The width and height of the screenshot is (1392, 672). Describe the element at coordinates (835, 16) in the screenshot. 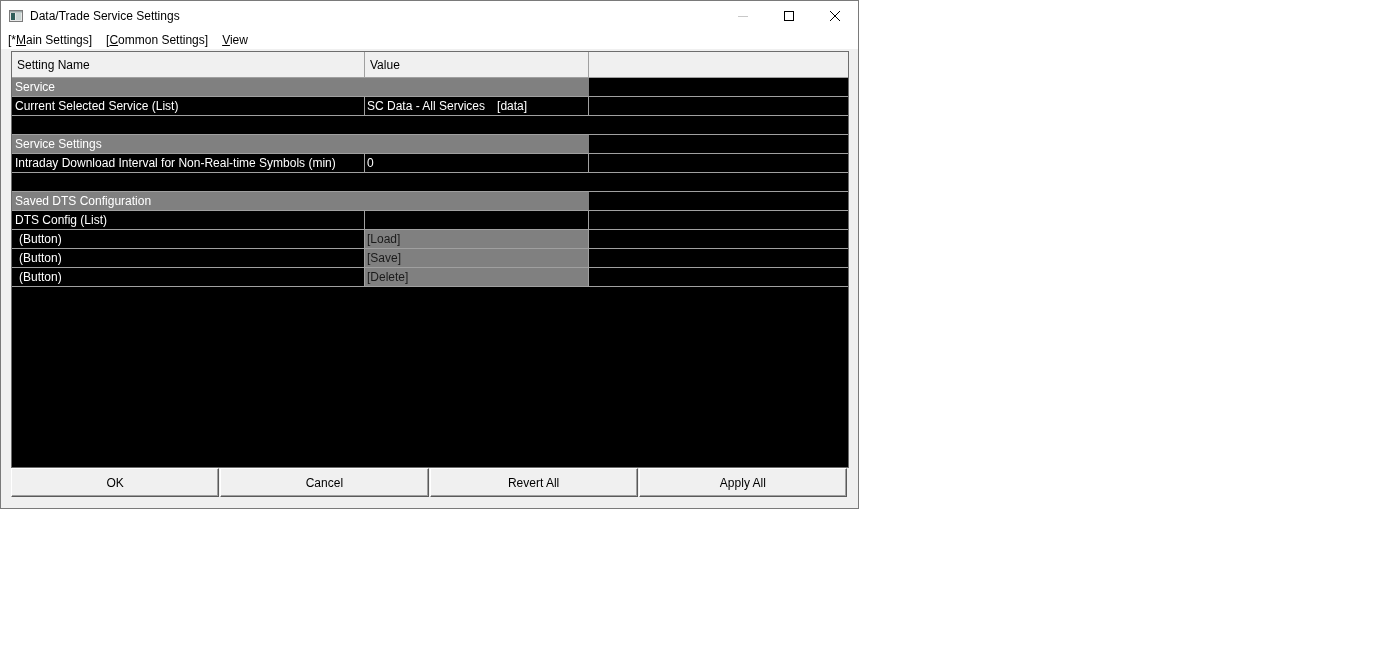

I see `close-icon` at that location.